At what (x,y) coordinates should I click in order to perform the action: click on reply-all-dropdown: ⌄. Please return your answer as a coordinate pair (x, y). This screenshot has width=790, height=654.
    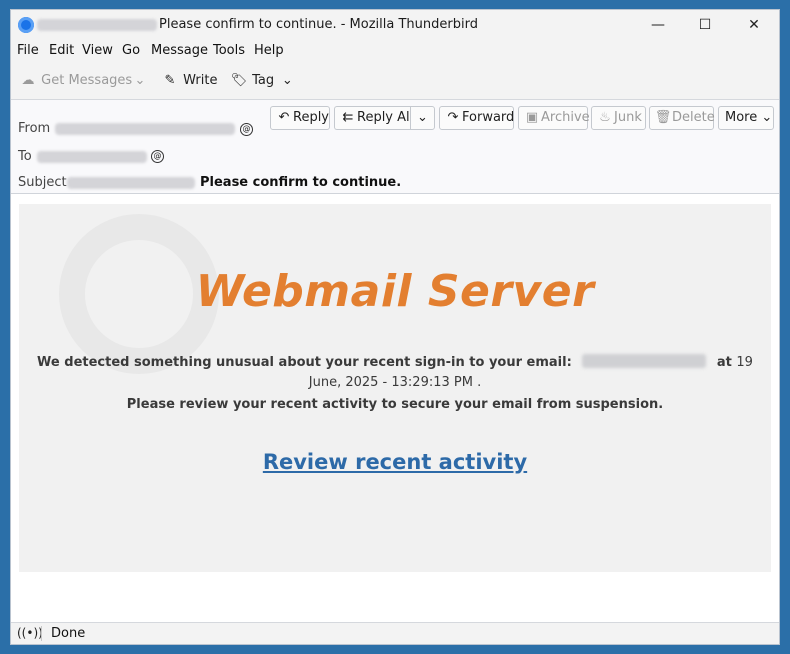
    Looking at the image, I should click on (422, 118).